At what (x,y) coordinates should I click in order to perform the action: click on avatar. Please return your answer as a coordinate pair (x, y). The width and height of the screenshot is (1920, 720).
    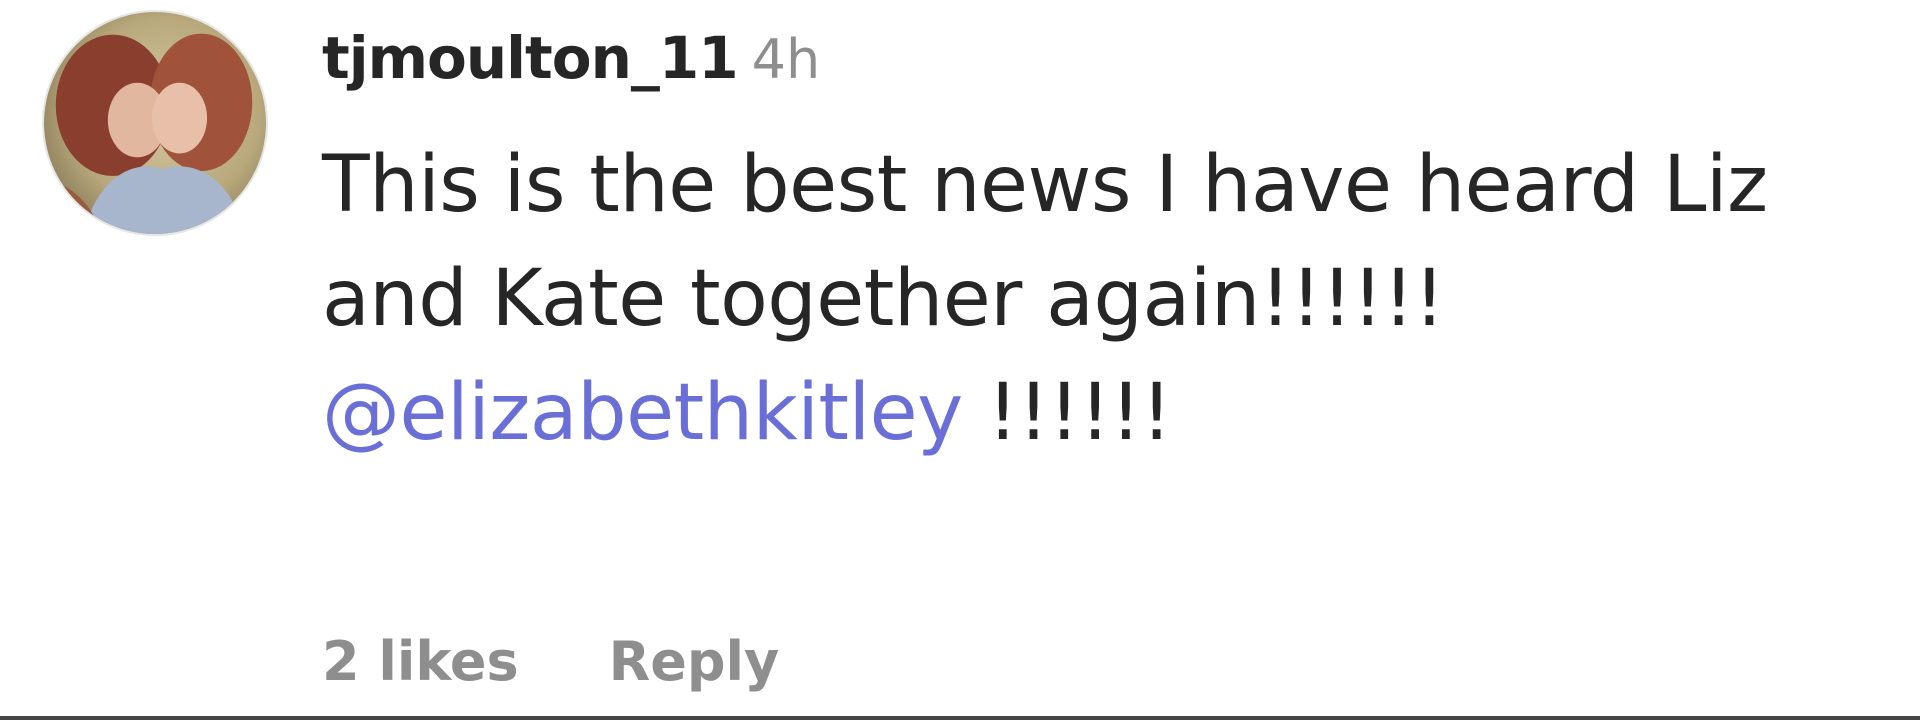
    Looking at the image, I should click on (155, 123).